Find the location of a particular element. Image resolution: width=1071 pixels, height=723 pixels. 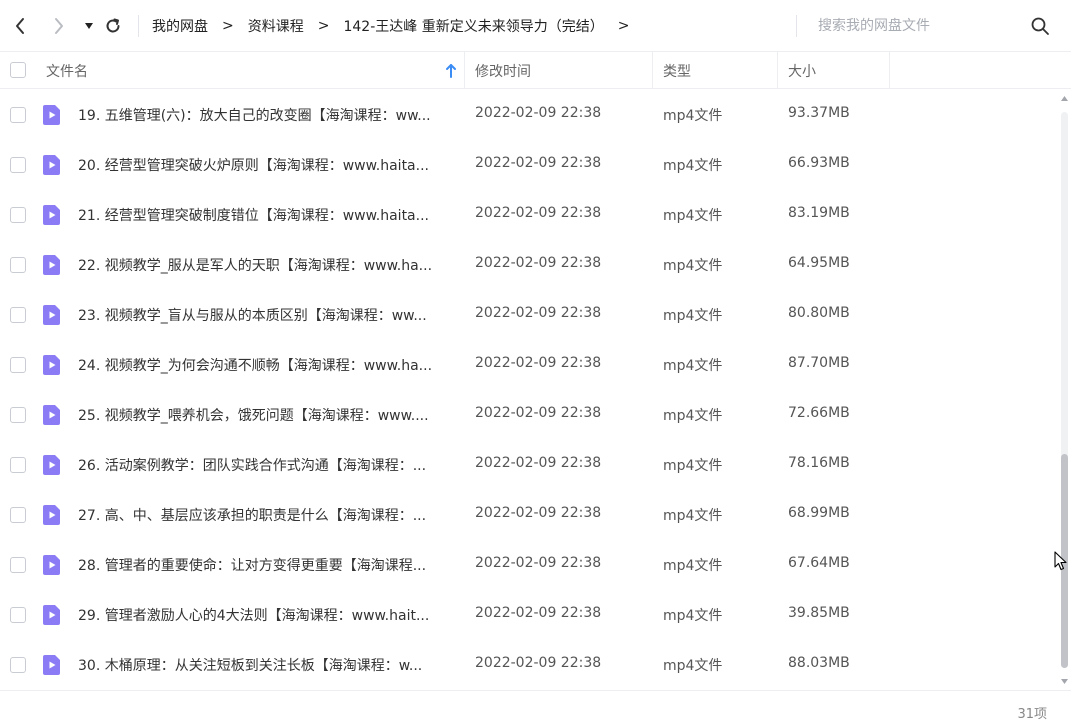

vertical-scrollbar is located at coordinates (1064, 390).